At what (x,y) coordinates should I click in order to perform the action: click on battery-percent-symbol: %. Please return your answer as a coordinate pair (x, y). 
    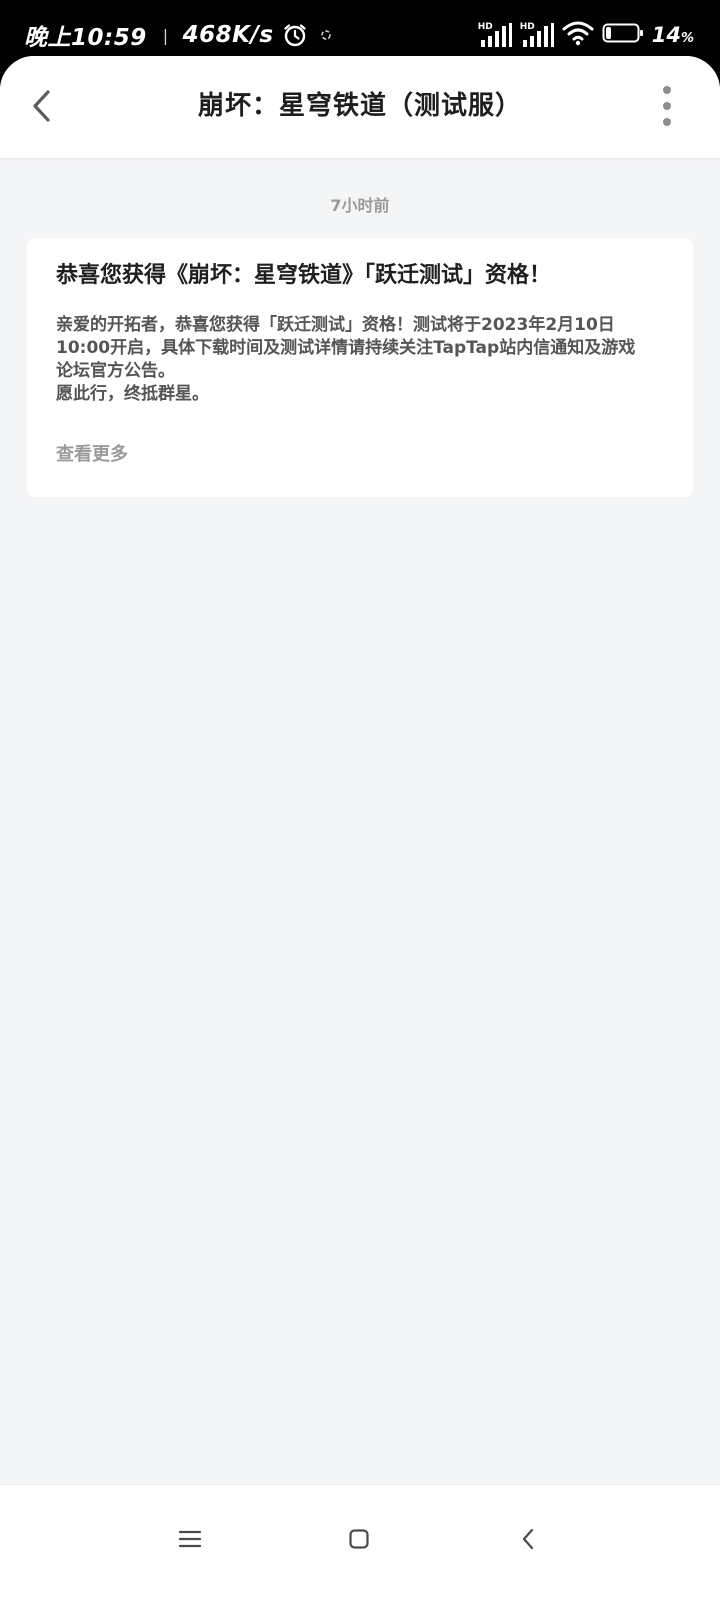
    Looking at the image, I should click on (687, 38).